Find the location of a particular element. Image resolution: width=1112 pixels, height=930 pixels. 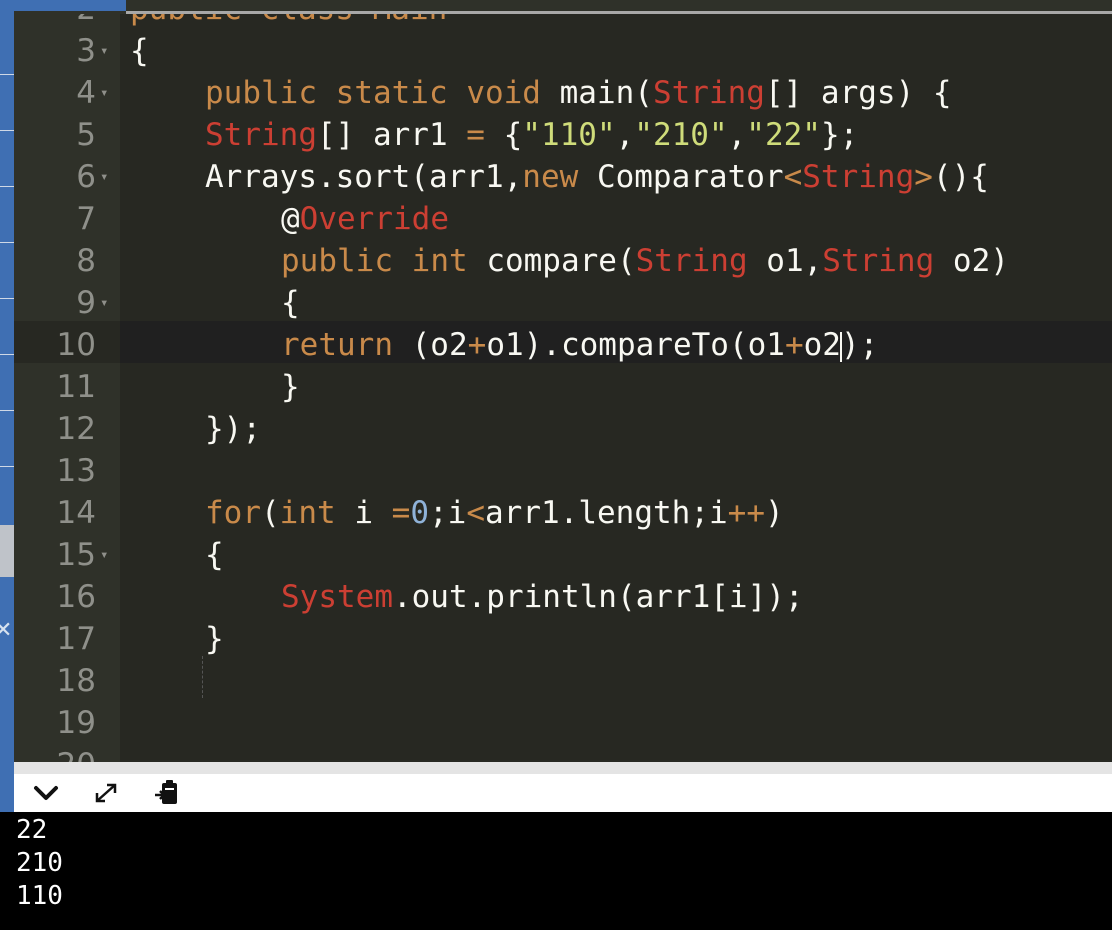

code-line-5: 5 String[] arr1 = {"110","210","22"}; is located at coordinates (563, 135).